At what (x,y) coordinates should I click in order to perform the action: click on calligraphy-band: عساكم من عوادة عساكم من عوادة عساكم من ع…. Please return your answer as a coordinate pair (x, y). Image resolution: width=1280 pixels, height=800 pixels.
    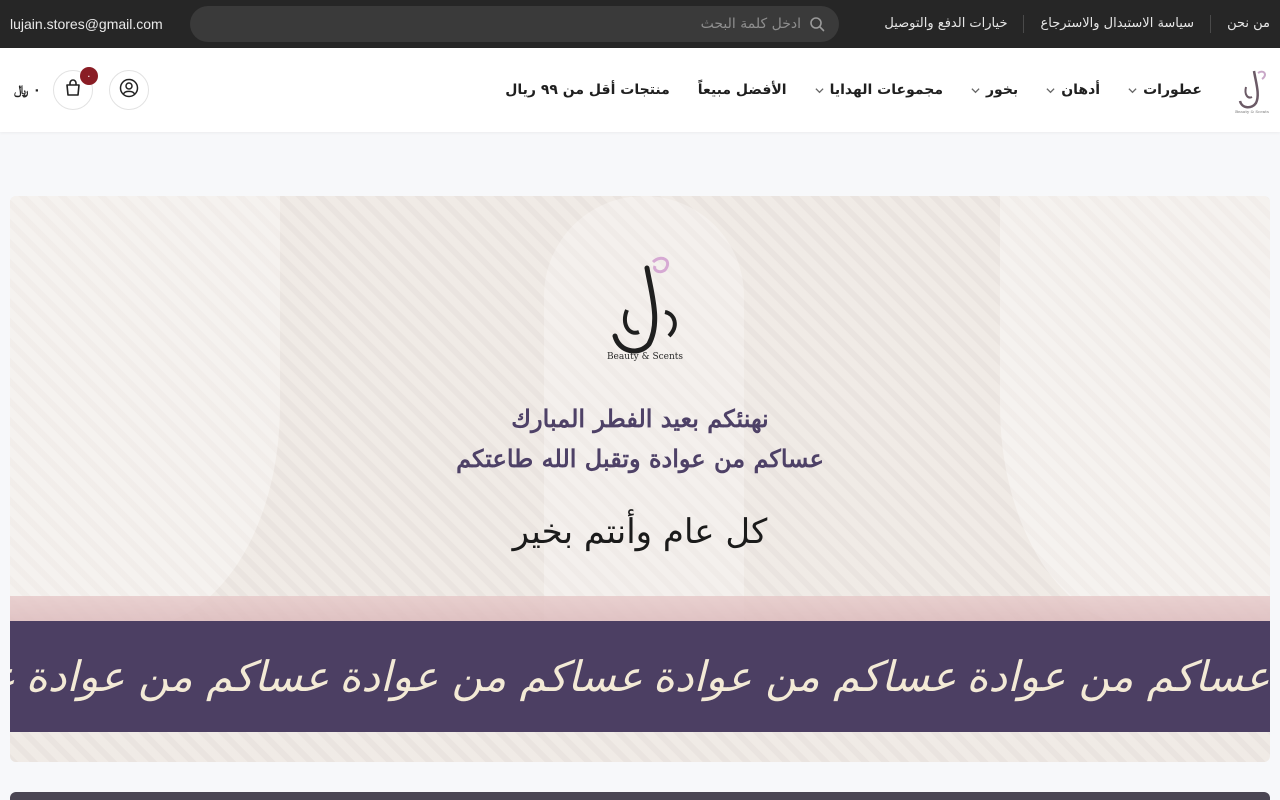
    Looking at the image, I should click on (640, 676).